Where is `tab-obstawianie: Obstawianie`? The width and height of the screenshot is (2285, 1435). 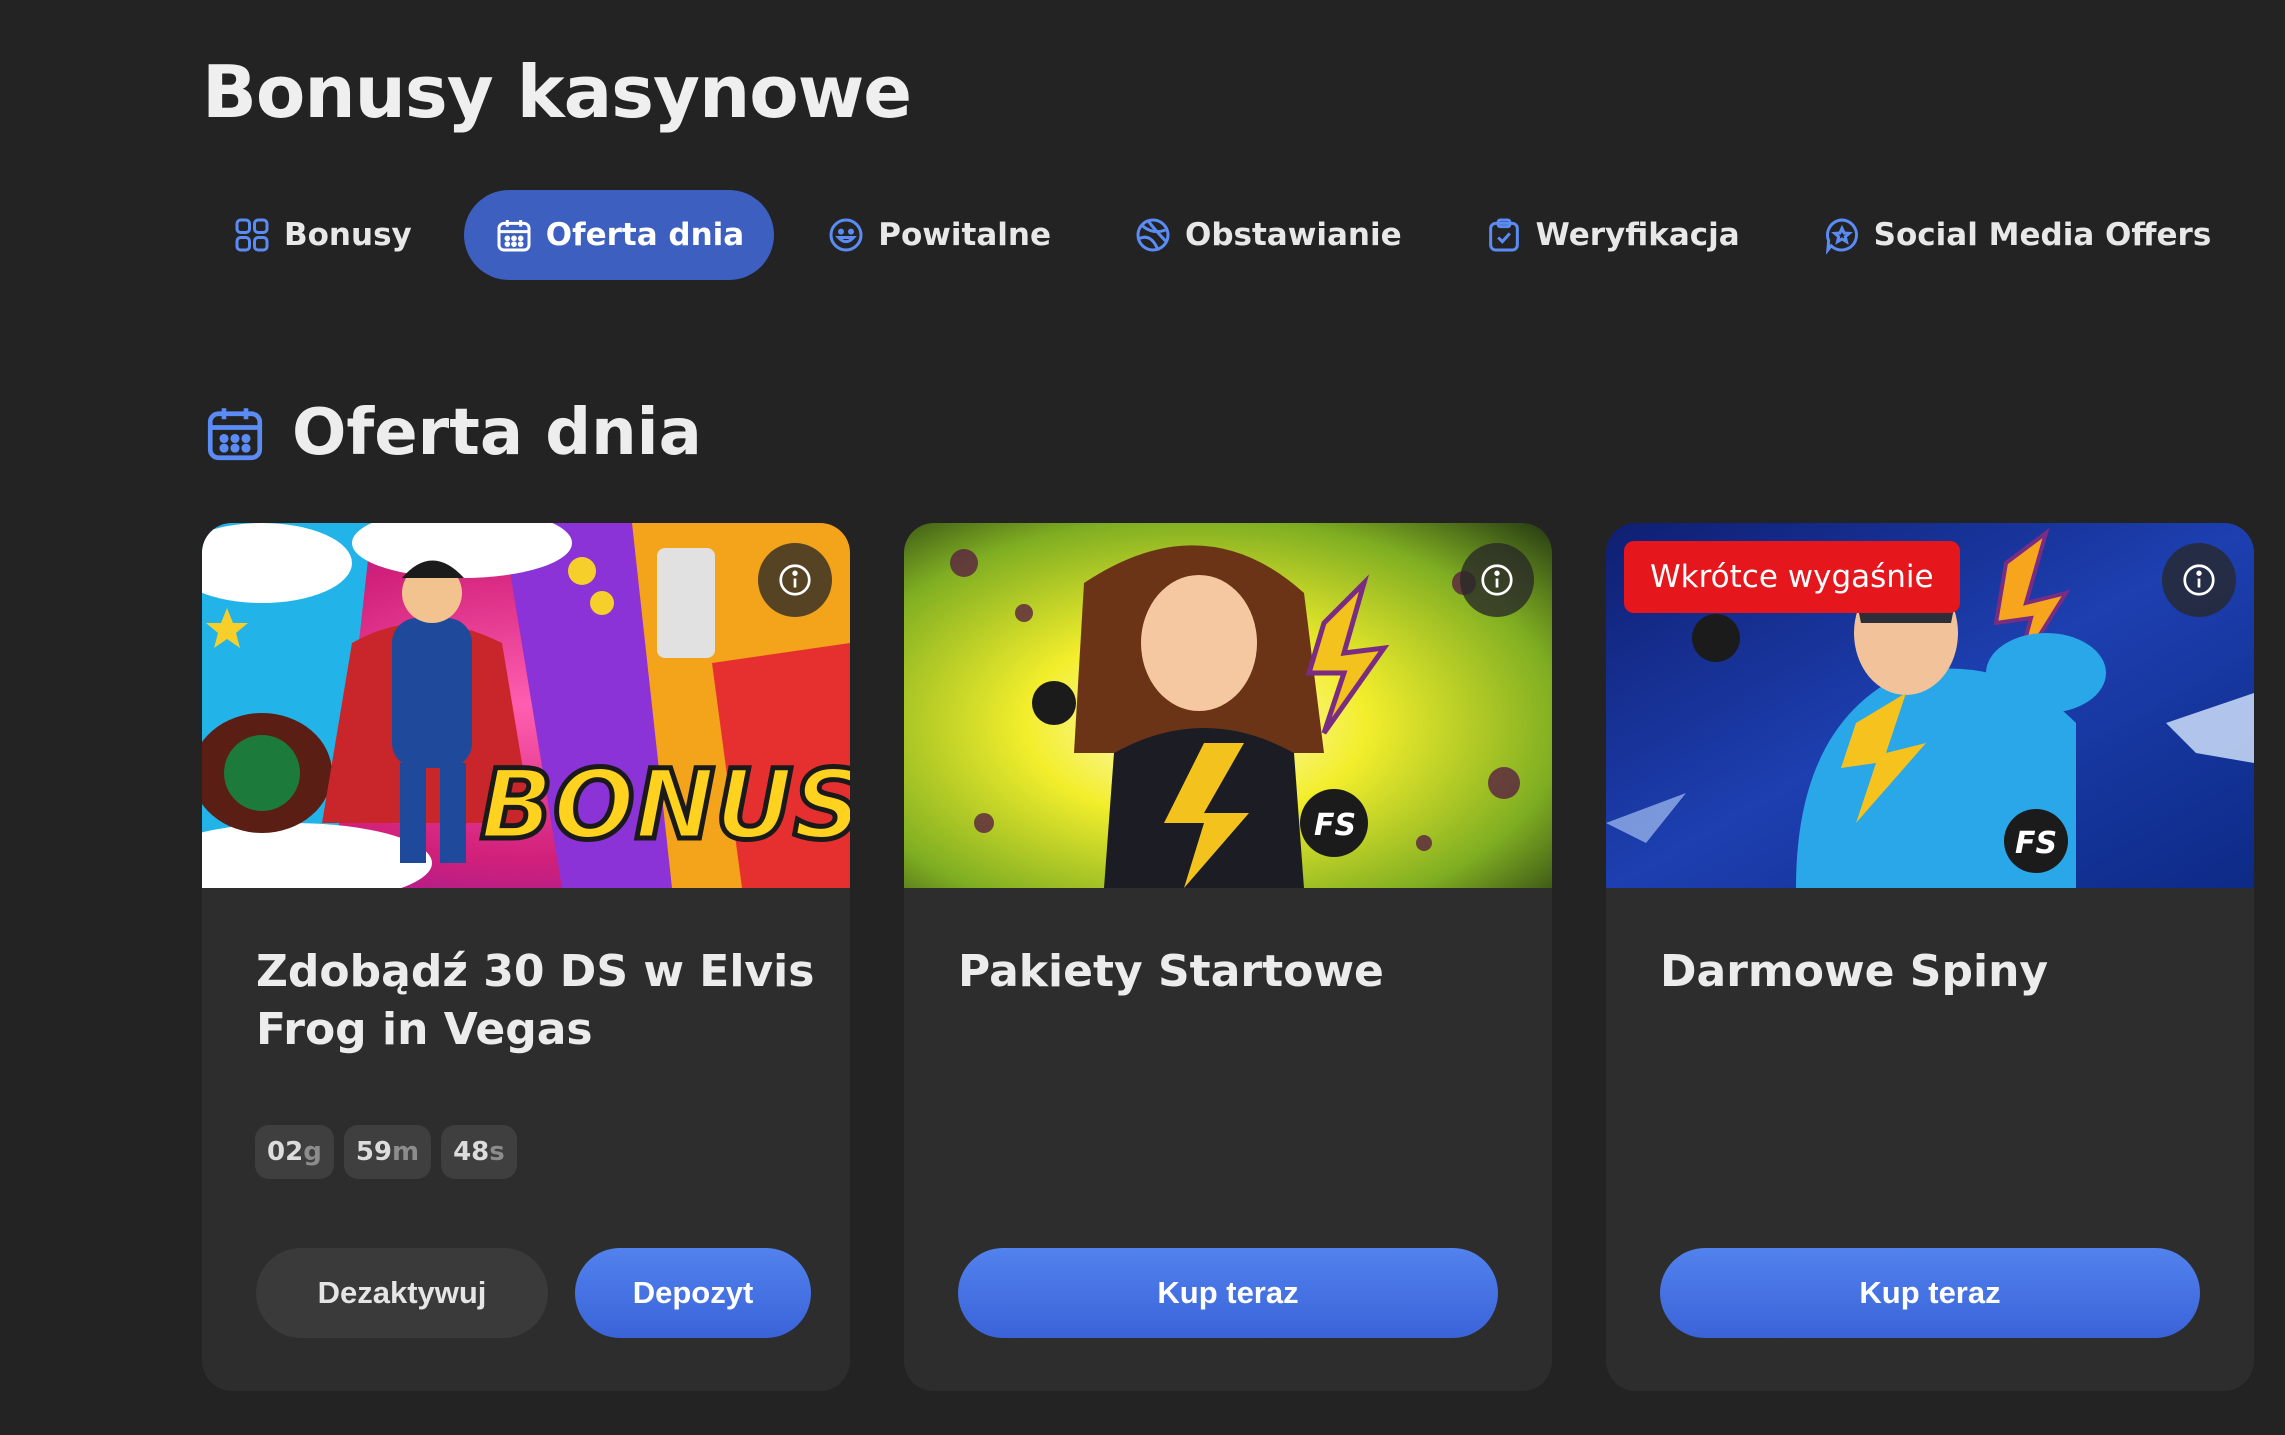 tab-obstawianie: Obstawianie is located at coordinates (1267, 235).